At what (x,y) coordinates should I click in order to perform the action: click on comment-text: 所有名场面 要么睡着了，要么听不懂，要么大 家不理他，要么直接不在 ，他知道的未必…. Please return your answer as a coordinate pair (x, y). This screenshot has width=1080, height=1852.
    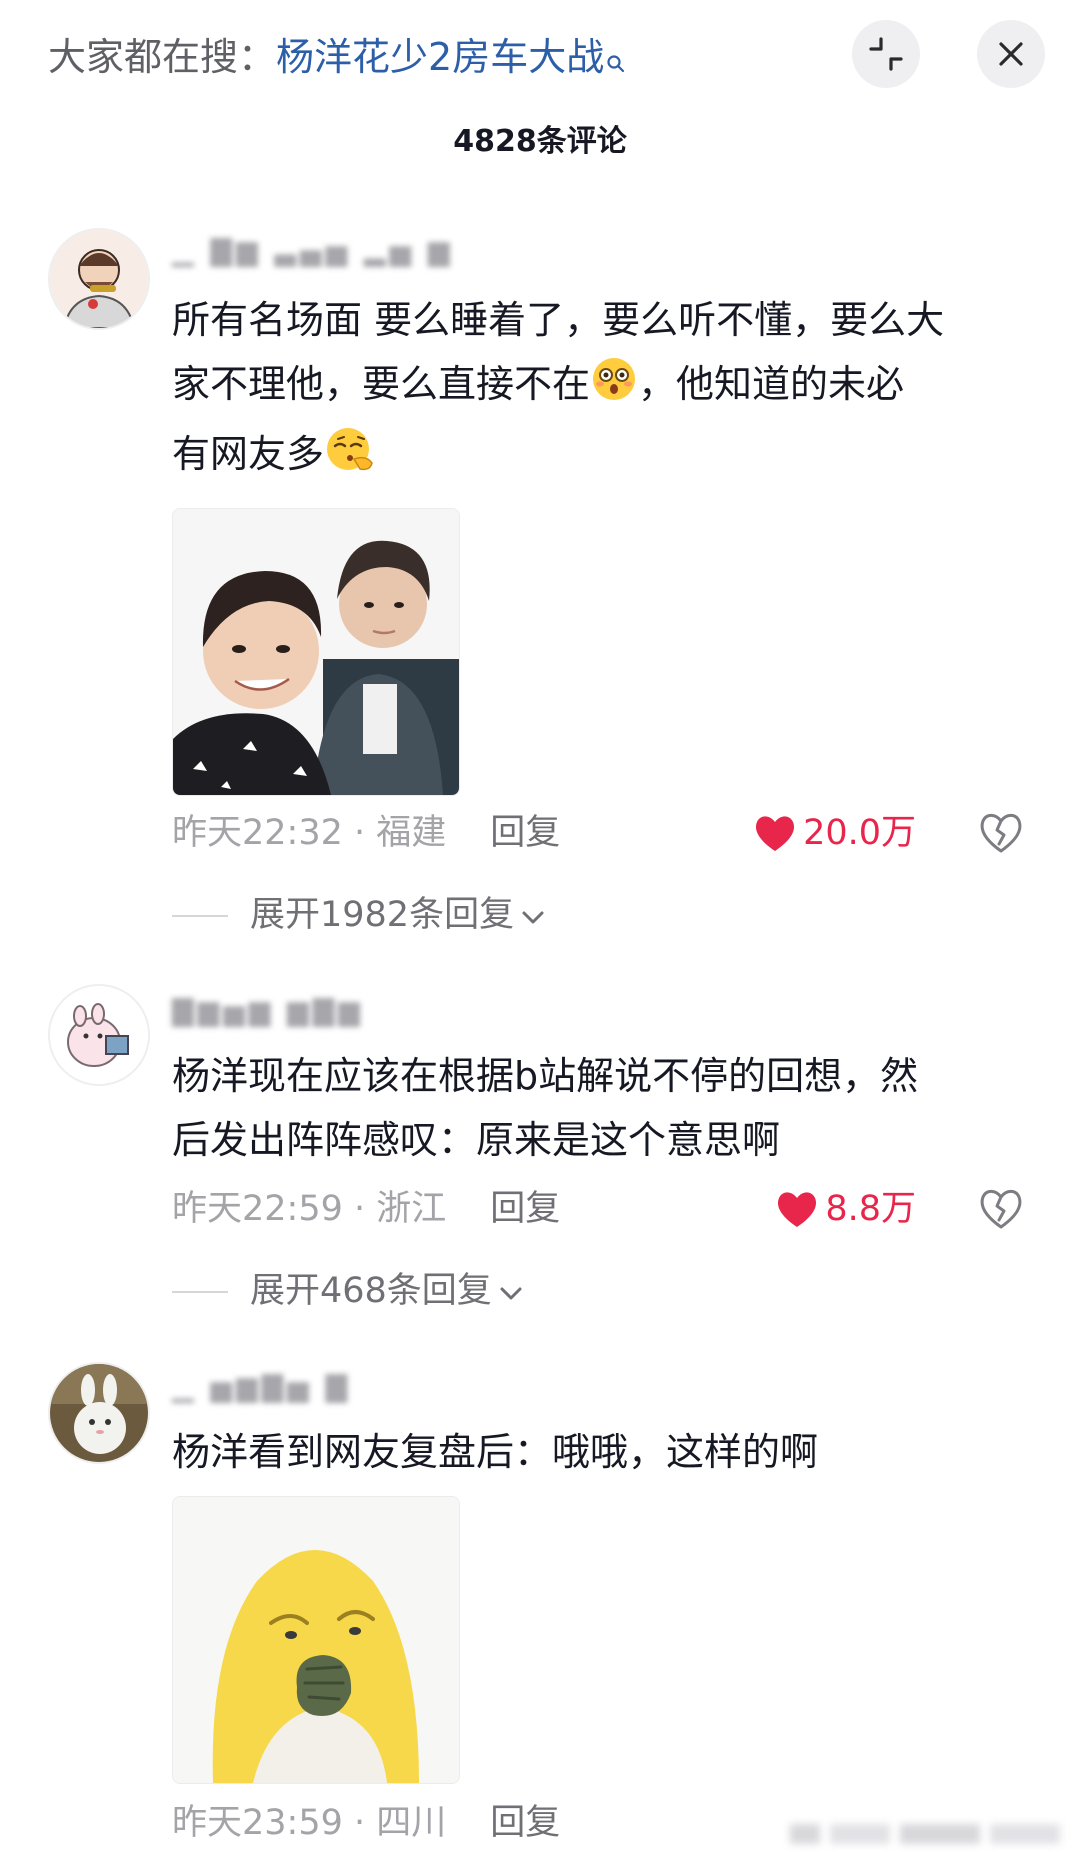
    Looking at the image, I should click on (612, 390).